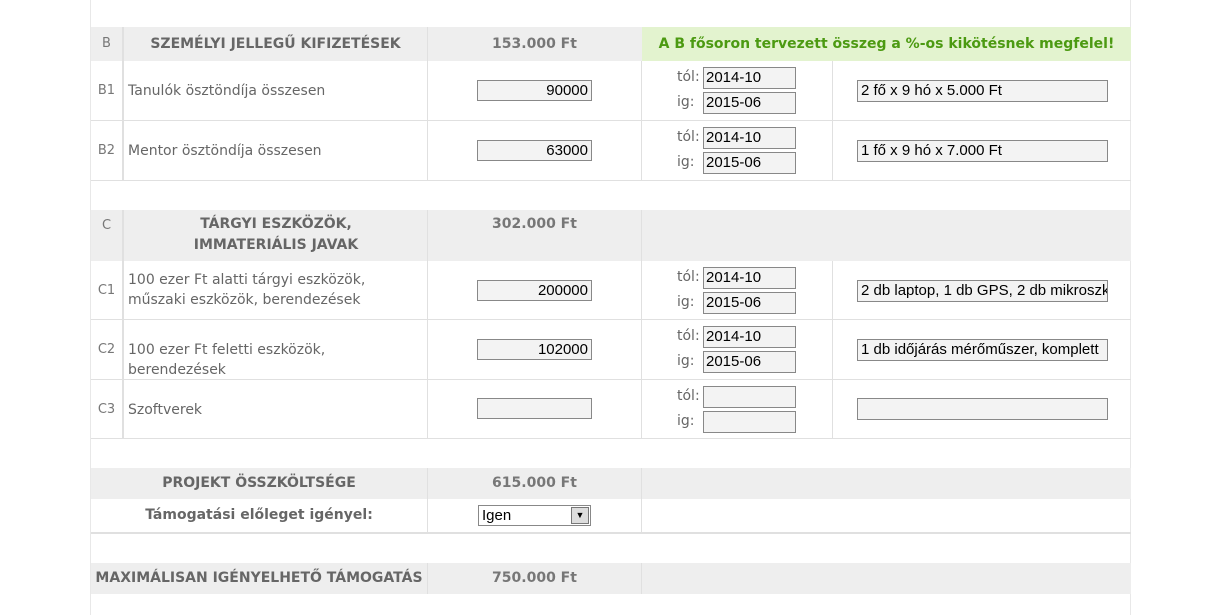 The image size is (1206, 615). What do you see at coordinates (534, 408) in the screenshot?
I see `amount-input` at bounding box center [534, 408].